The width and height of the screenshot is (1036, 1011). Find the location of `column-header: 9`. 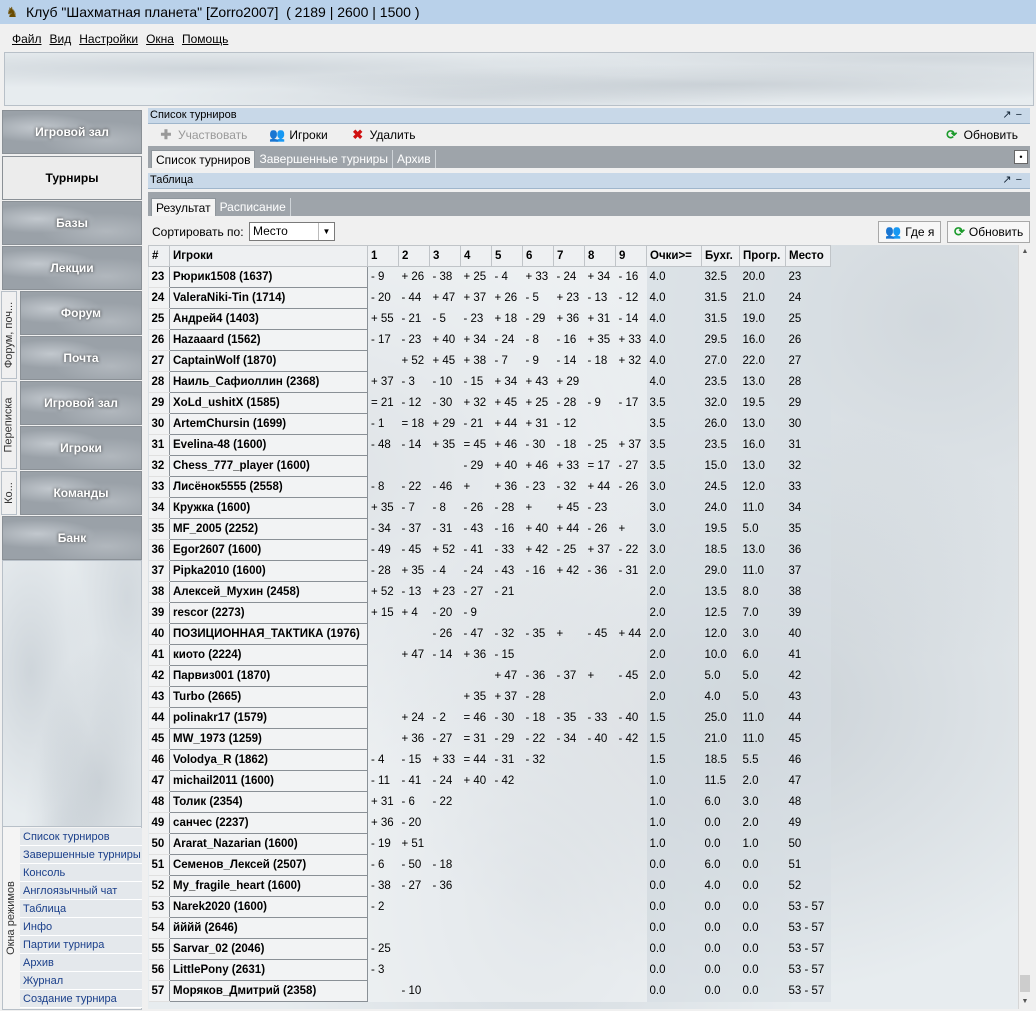

column-header: 9 is located at coordinates (631, 256).